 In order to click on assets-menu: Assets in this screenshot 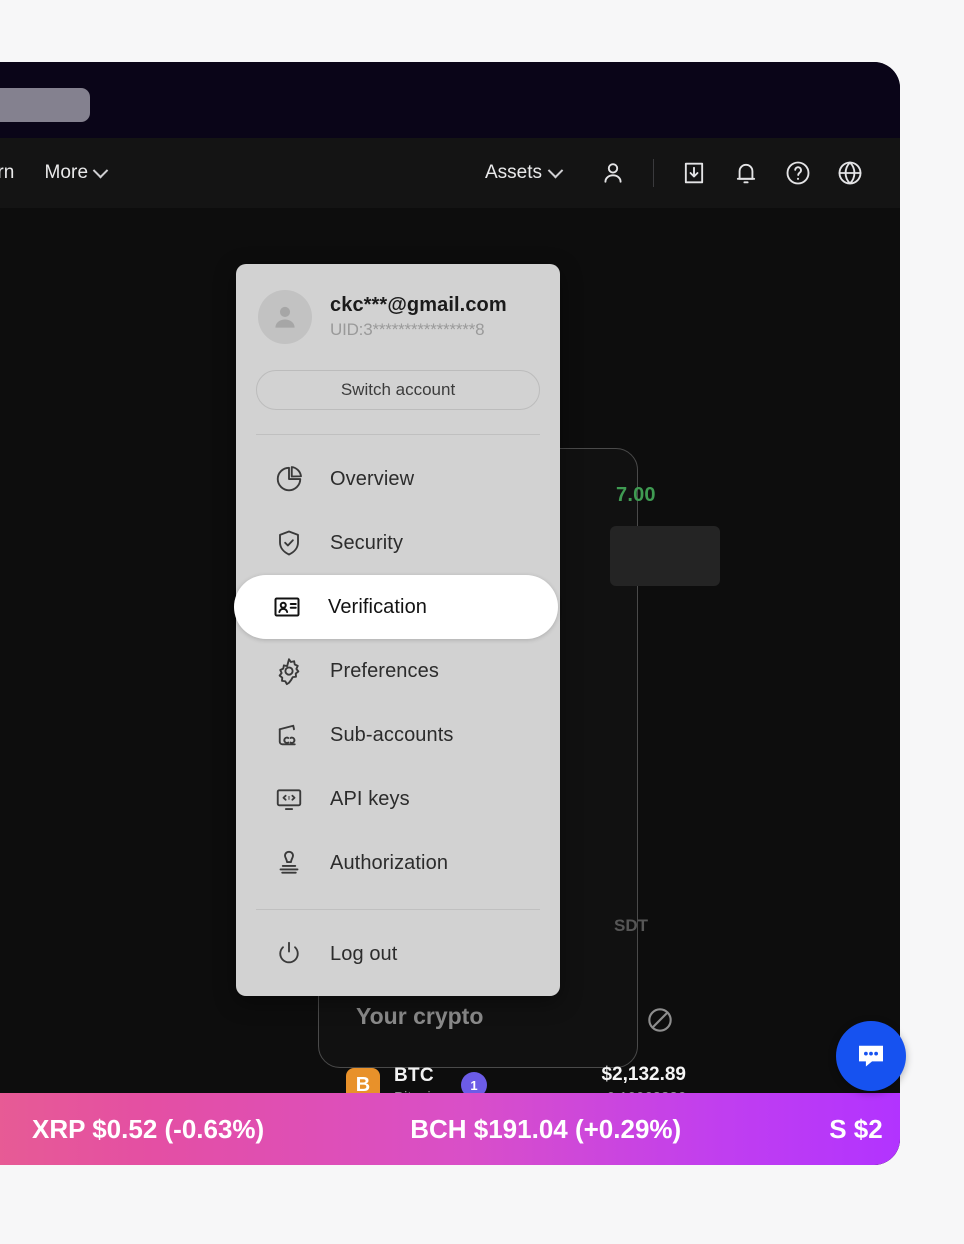, I will do `click(524, 173)`.